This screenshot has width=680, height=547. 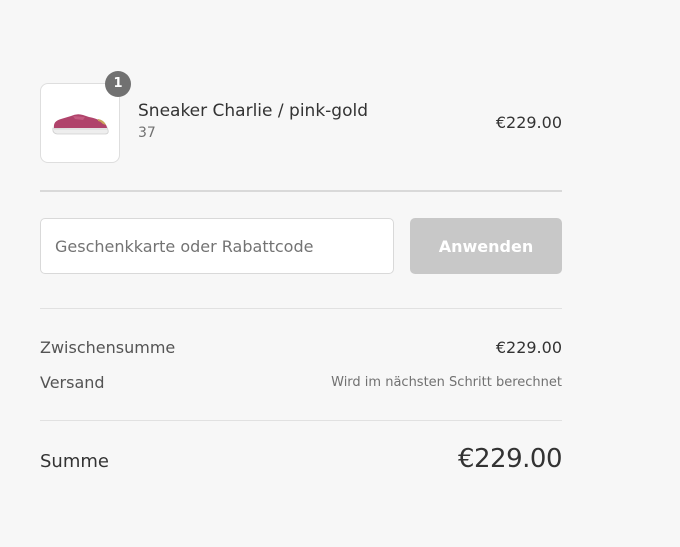 What do you see at coordinates (486, 246) in the screenshot?
I see `apply-discount-button: Anwenden` at bounding box center [486, 246].